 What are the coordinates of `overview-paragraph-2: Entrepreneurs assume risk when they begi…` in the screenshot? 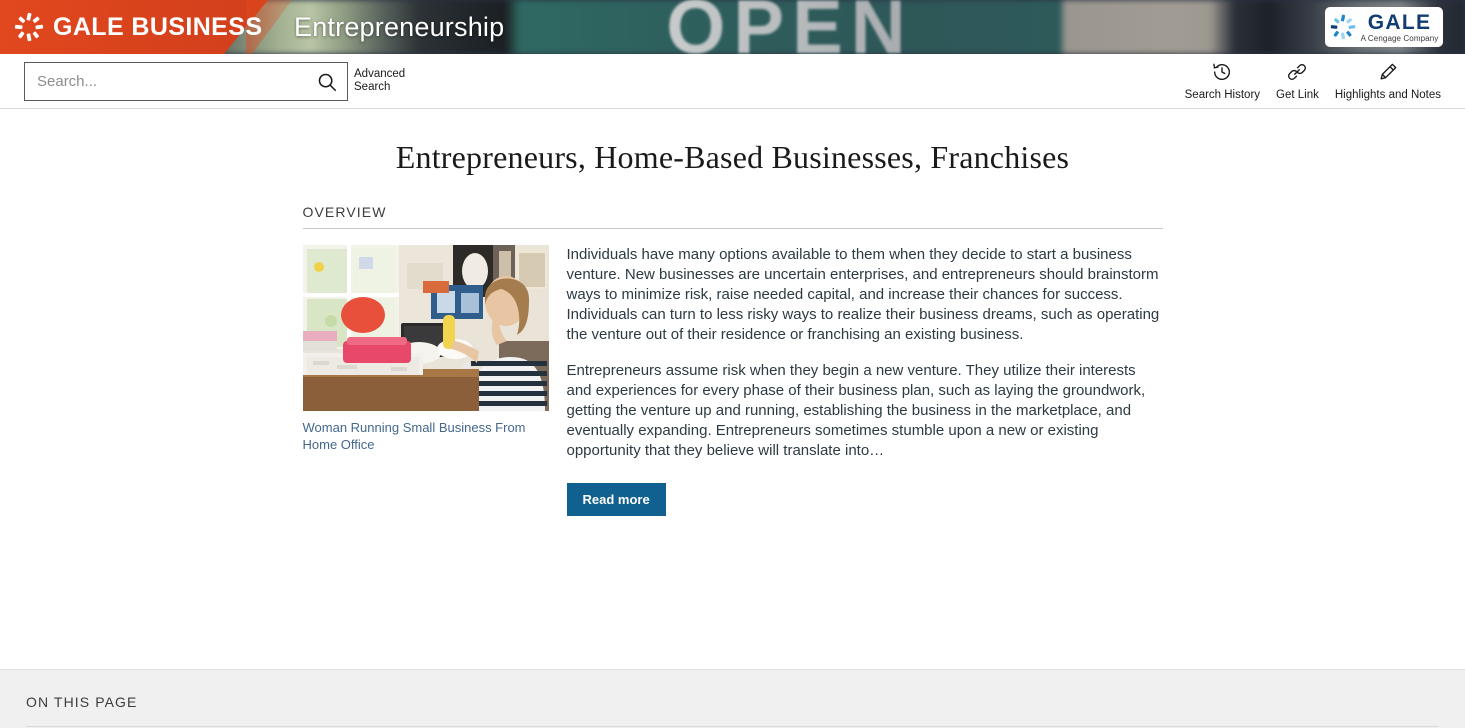 It's located at (856, 410).